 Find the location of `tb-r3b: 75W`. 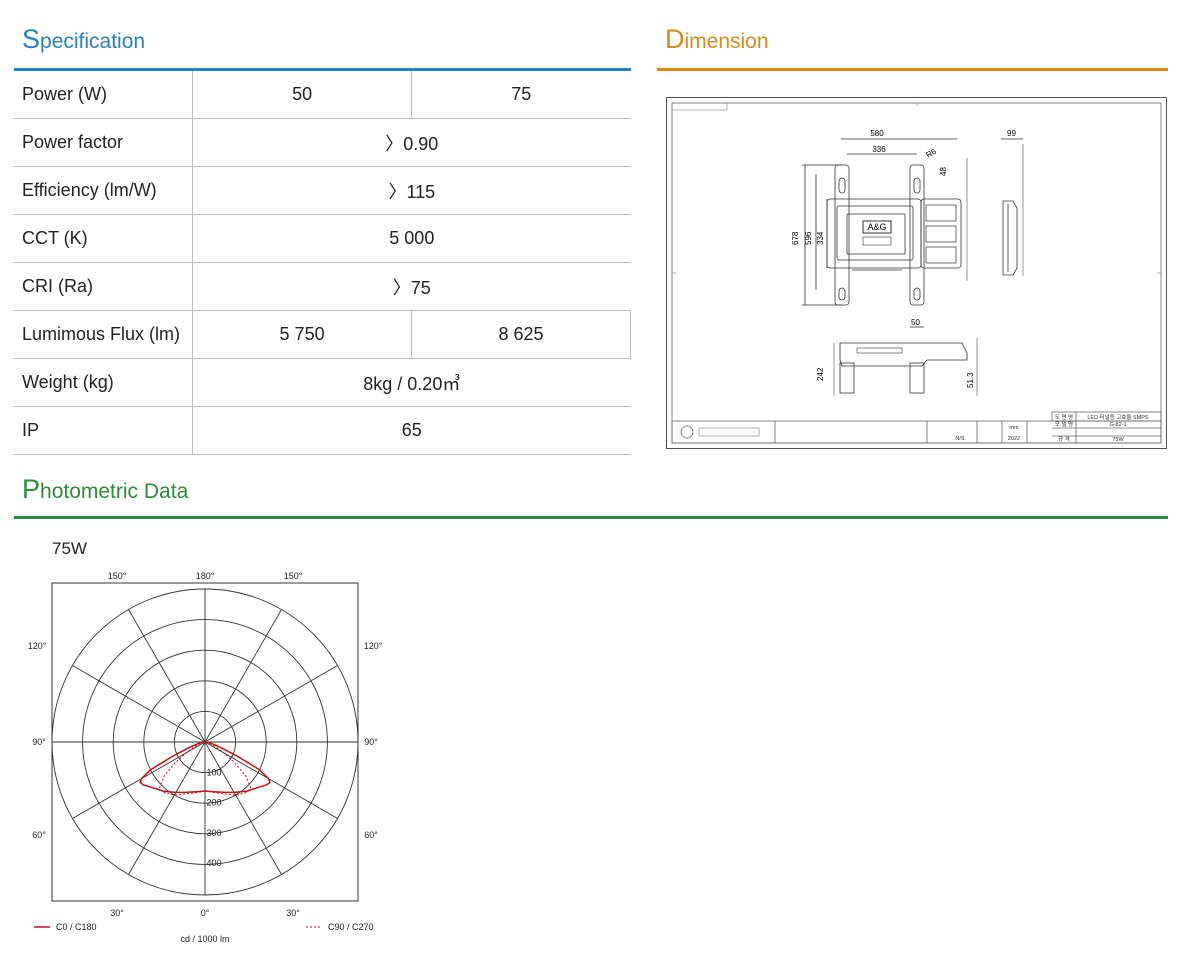

tb-r3b: 75W is located at coordinates (1118, 440).